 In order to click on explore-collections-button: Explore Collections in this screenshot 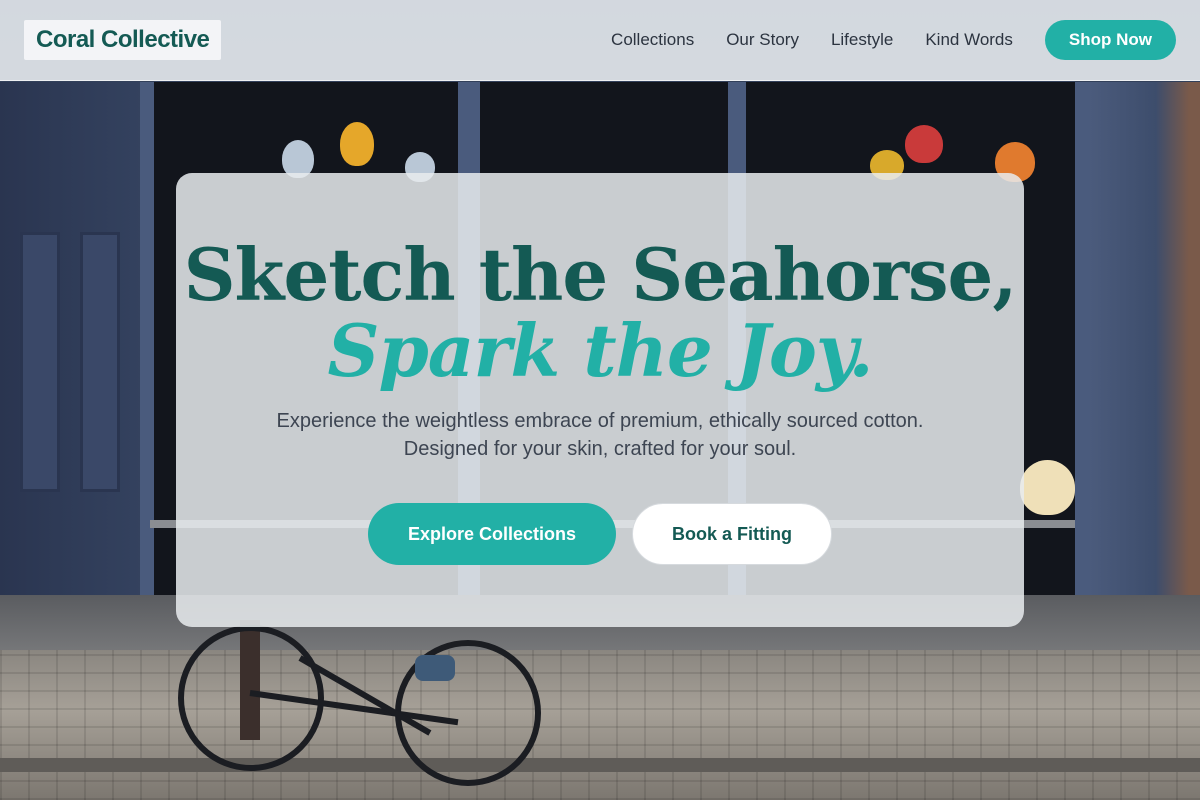, I will do `click(492, 534)`.